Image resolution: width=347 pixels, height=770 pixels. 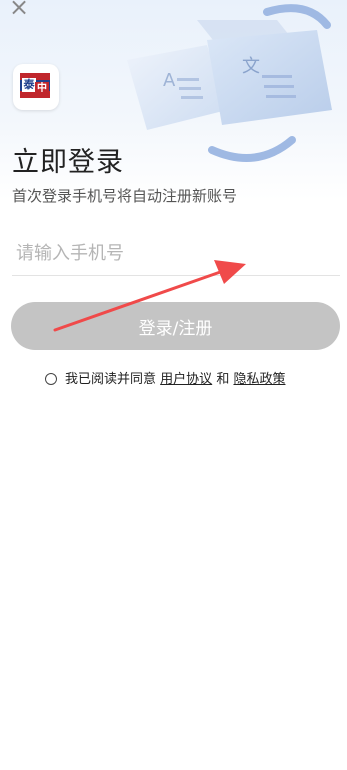 What do you see at coordinates (68, 162) in the screenshot?
I see `page-title: 立即登录` at bounding box center [68, 162].